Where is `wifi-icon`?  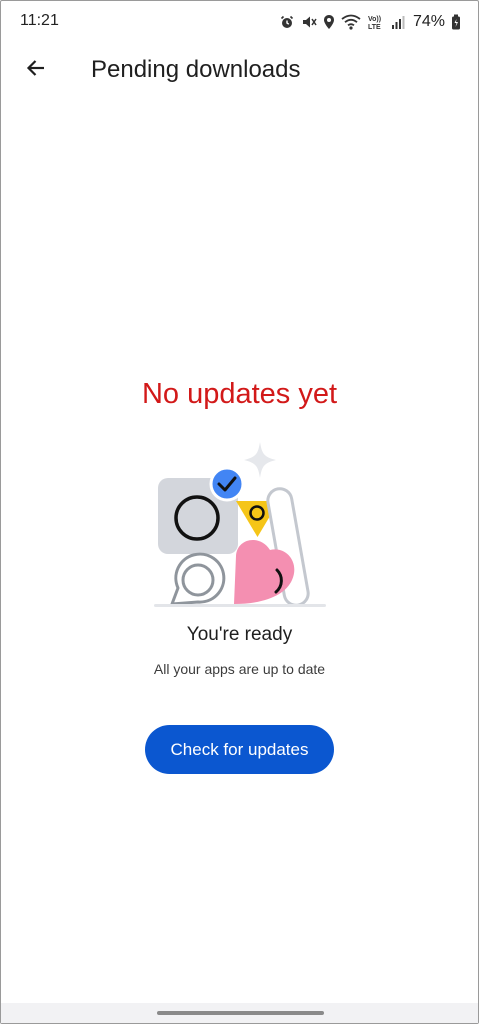
wifi-icon is located at coordinates (351, 22).